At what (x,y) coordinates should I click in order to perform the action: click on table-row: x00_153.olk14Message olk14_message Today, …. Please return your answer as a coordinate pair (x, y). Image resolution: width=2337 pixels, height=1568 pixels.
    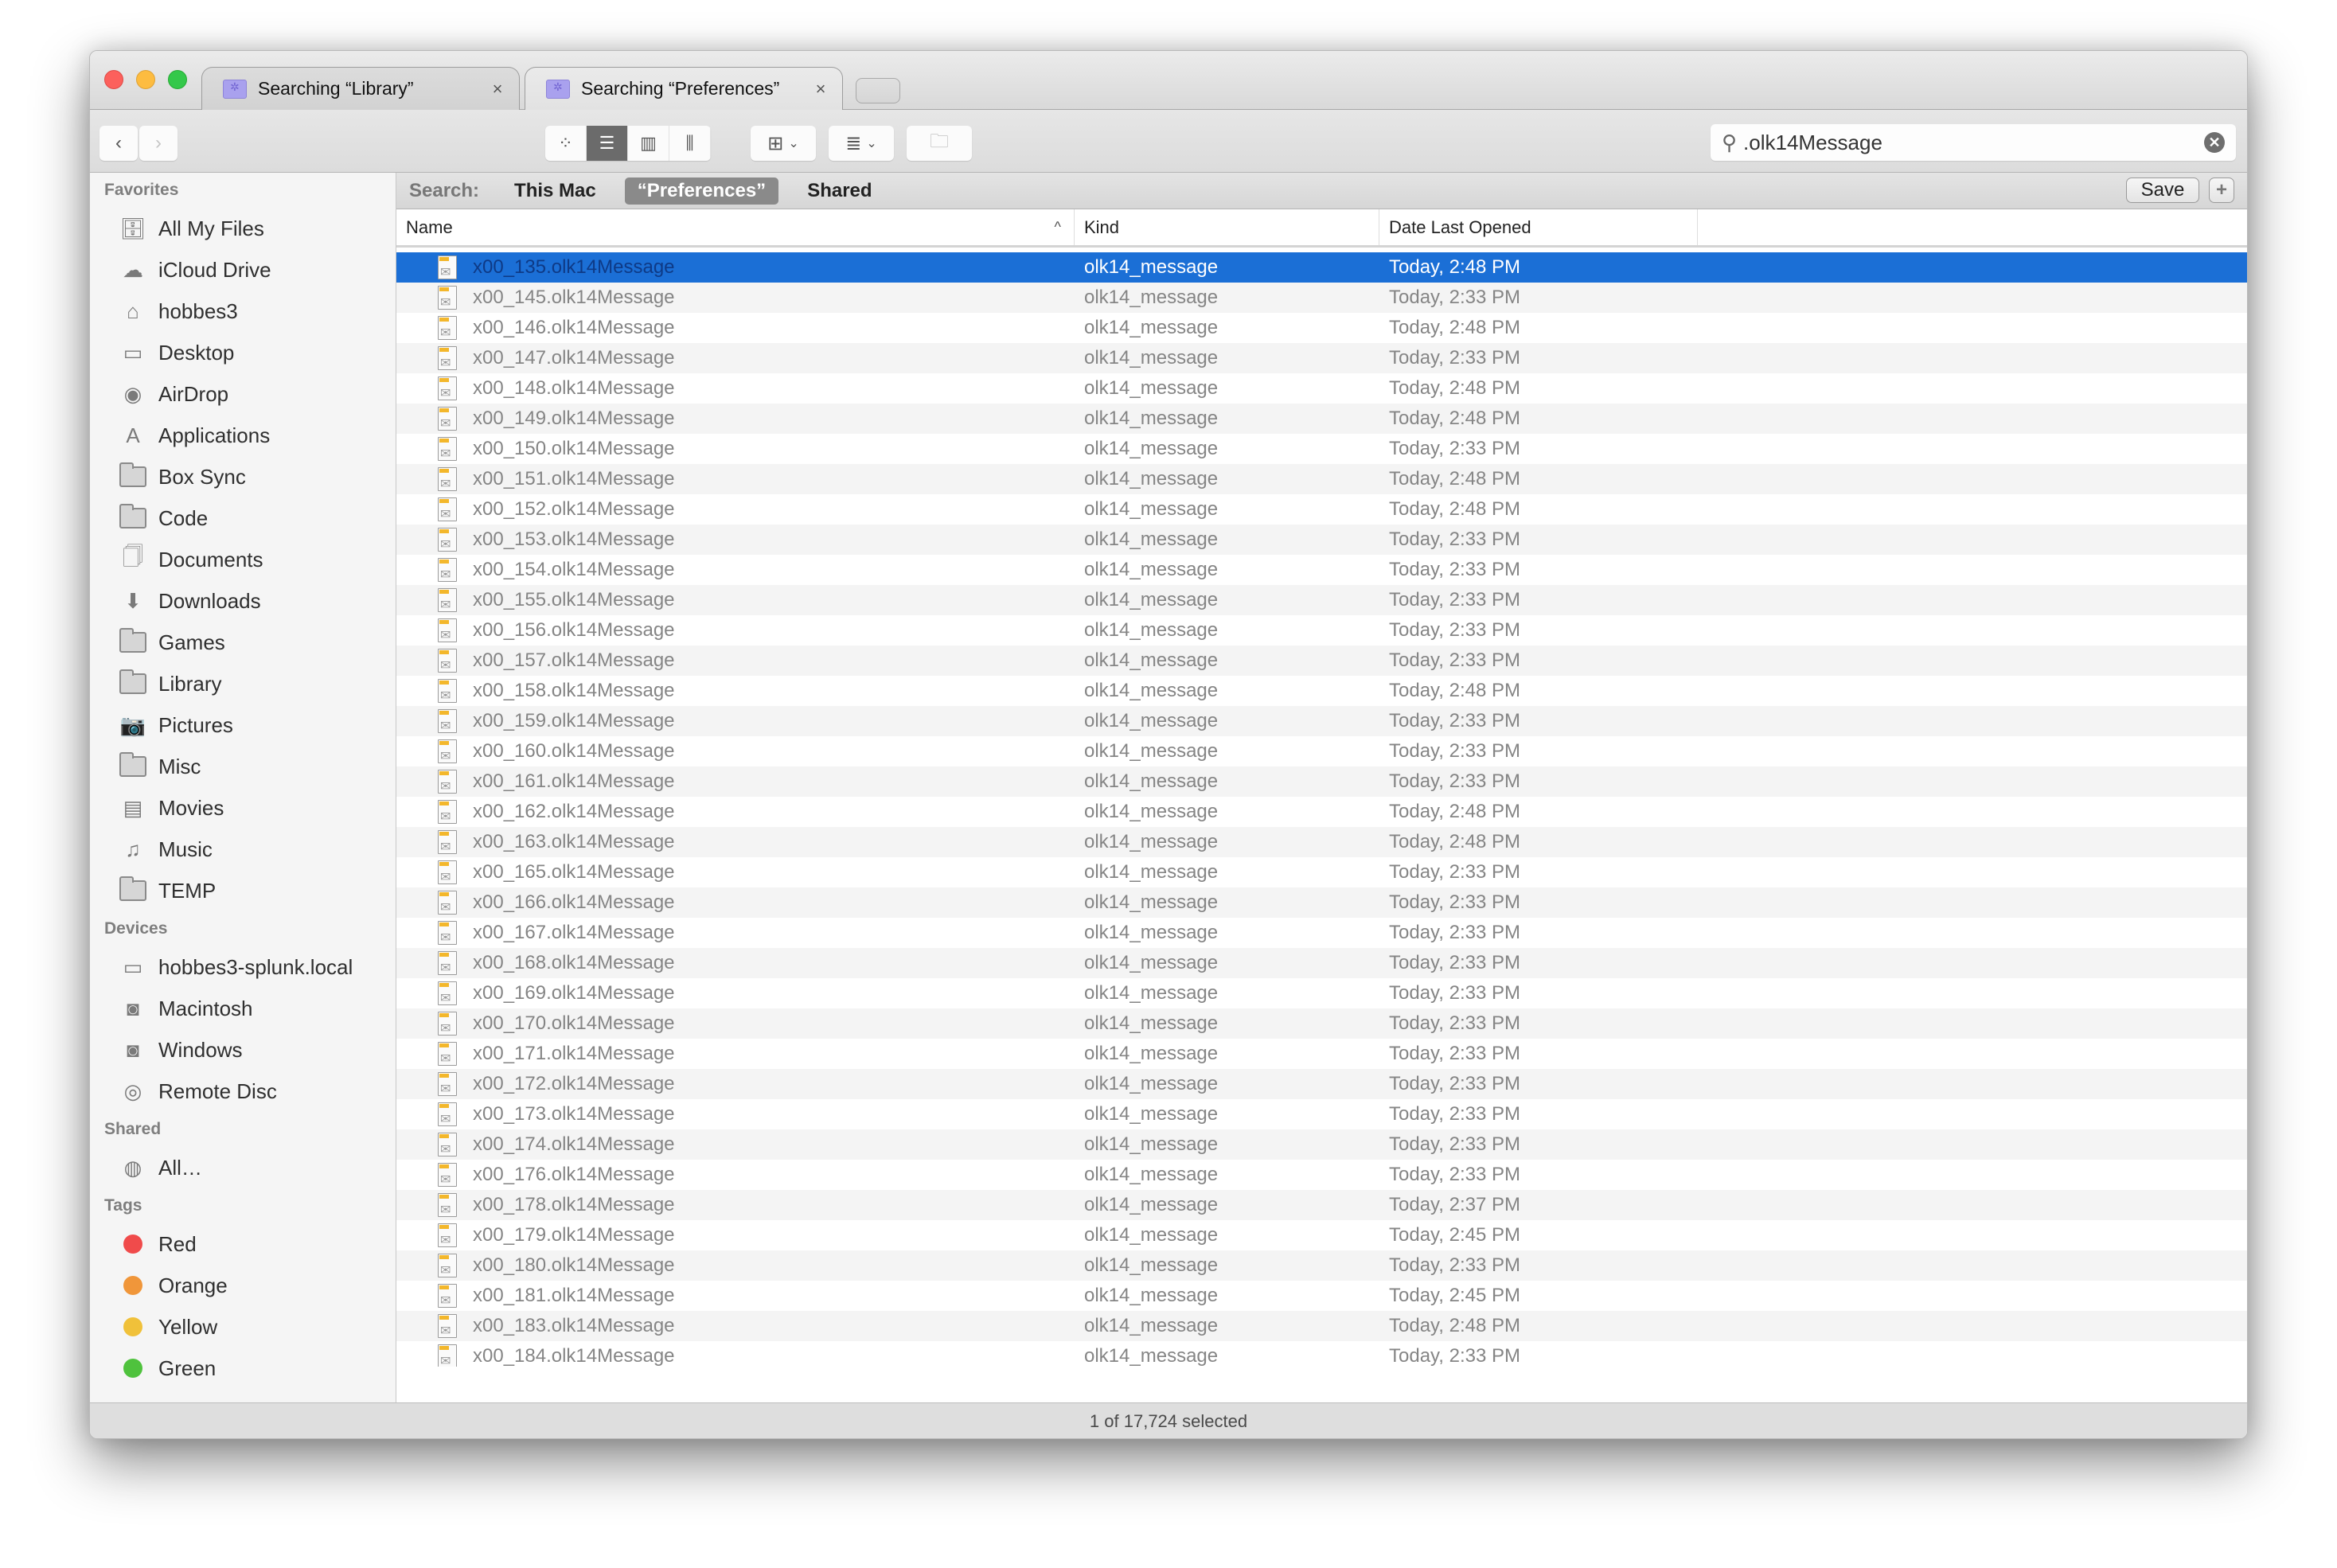
    Looking at the image, I should click on (1321, 540).